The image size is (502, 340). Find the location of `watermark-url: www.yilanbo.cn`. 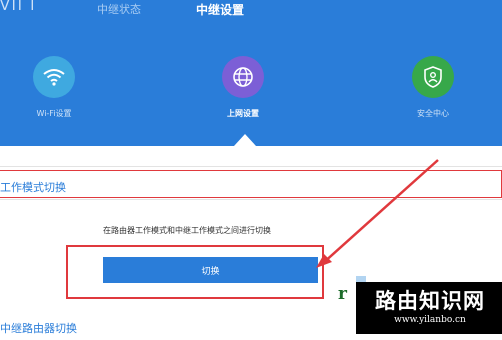

watermark-url: www.yilanbo.cn is located at coordinates (430, 320).